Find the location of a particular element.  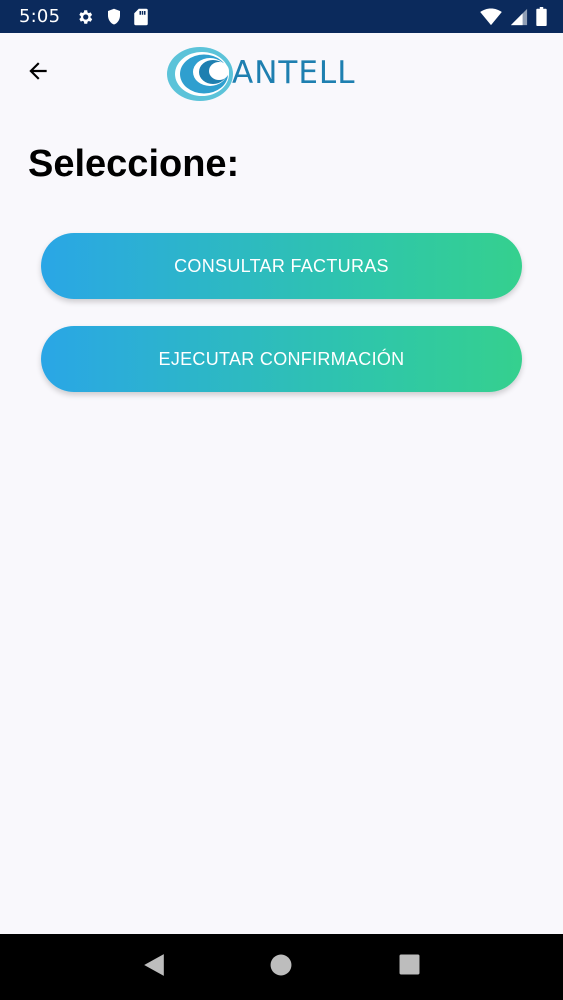

back-button is located at coordinates (38, 73).